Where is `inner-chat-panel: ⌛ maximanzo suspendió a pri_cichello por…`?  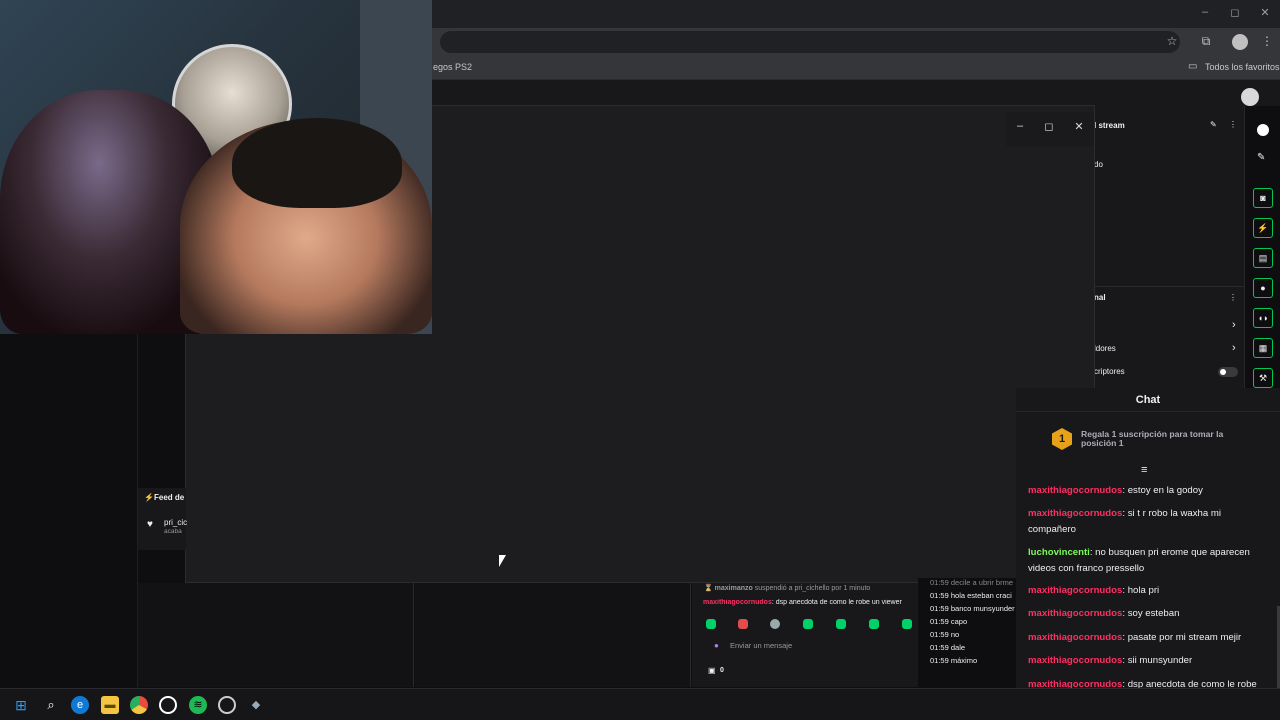 inner-chat-panel: ⌛ maximanzo suspendió a pri_cichello por… is located at coordinates (805, 635).